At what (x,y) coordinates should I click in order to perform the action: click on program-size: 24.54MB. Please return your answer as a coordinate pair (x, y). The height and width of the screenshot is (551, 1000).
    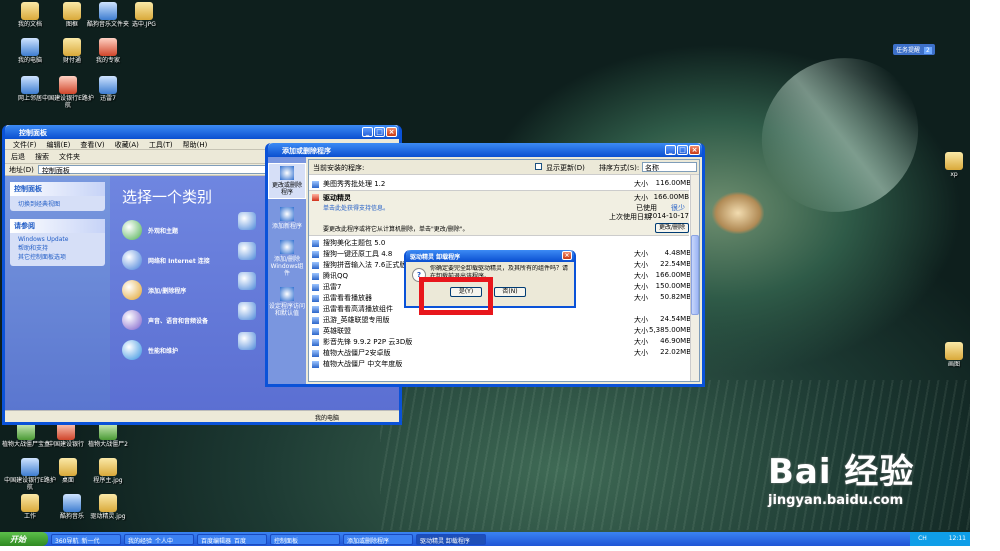
    Looking at the image, I should click on (675, 319).